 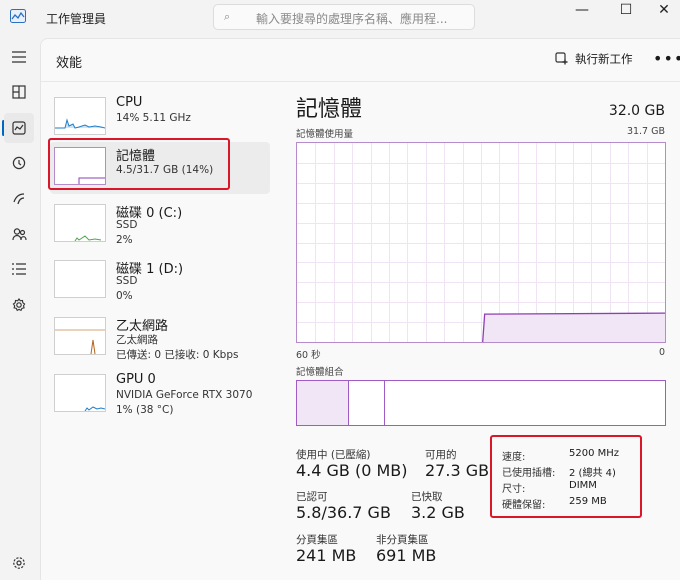 What do you see at coordinates (645, 131) in the screenshot?
I see `usage-graph-max: 31.7 GB` at bounding box center [645, 131].